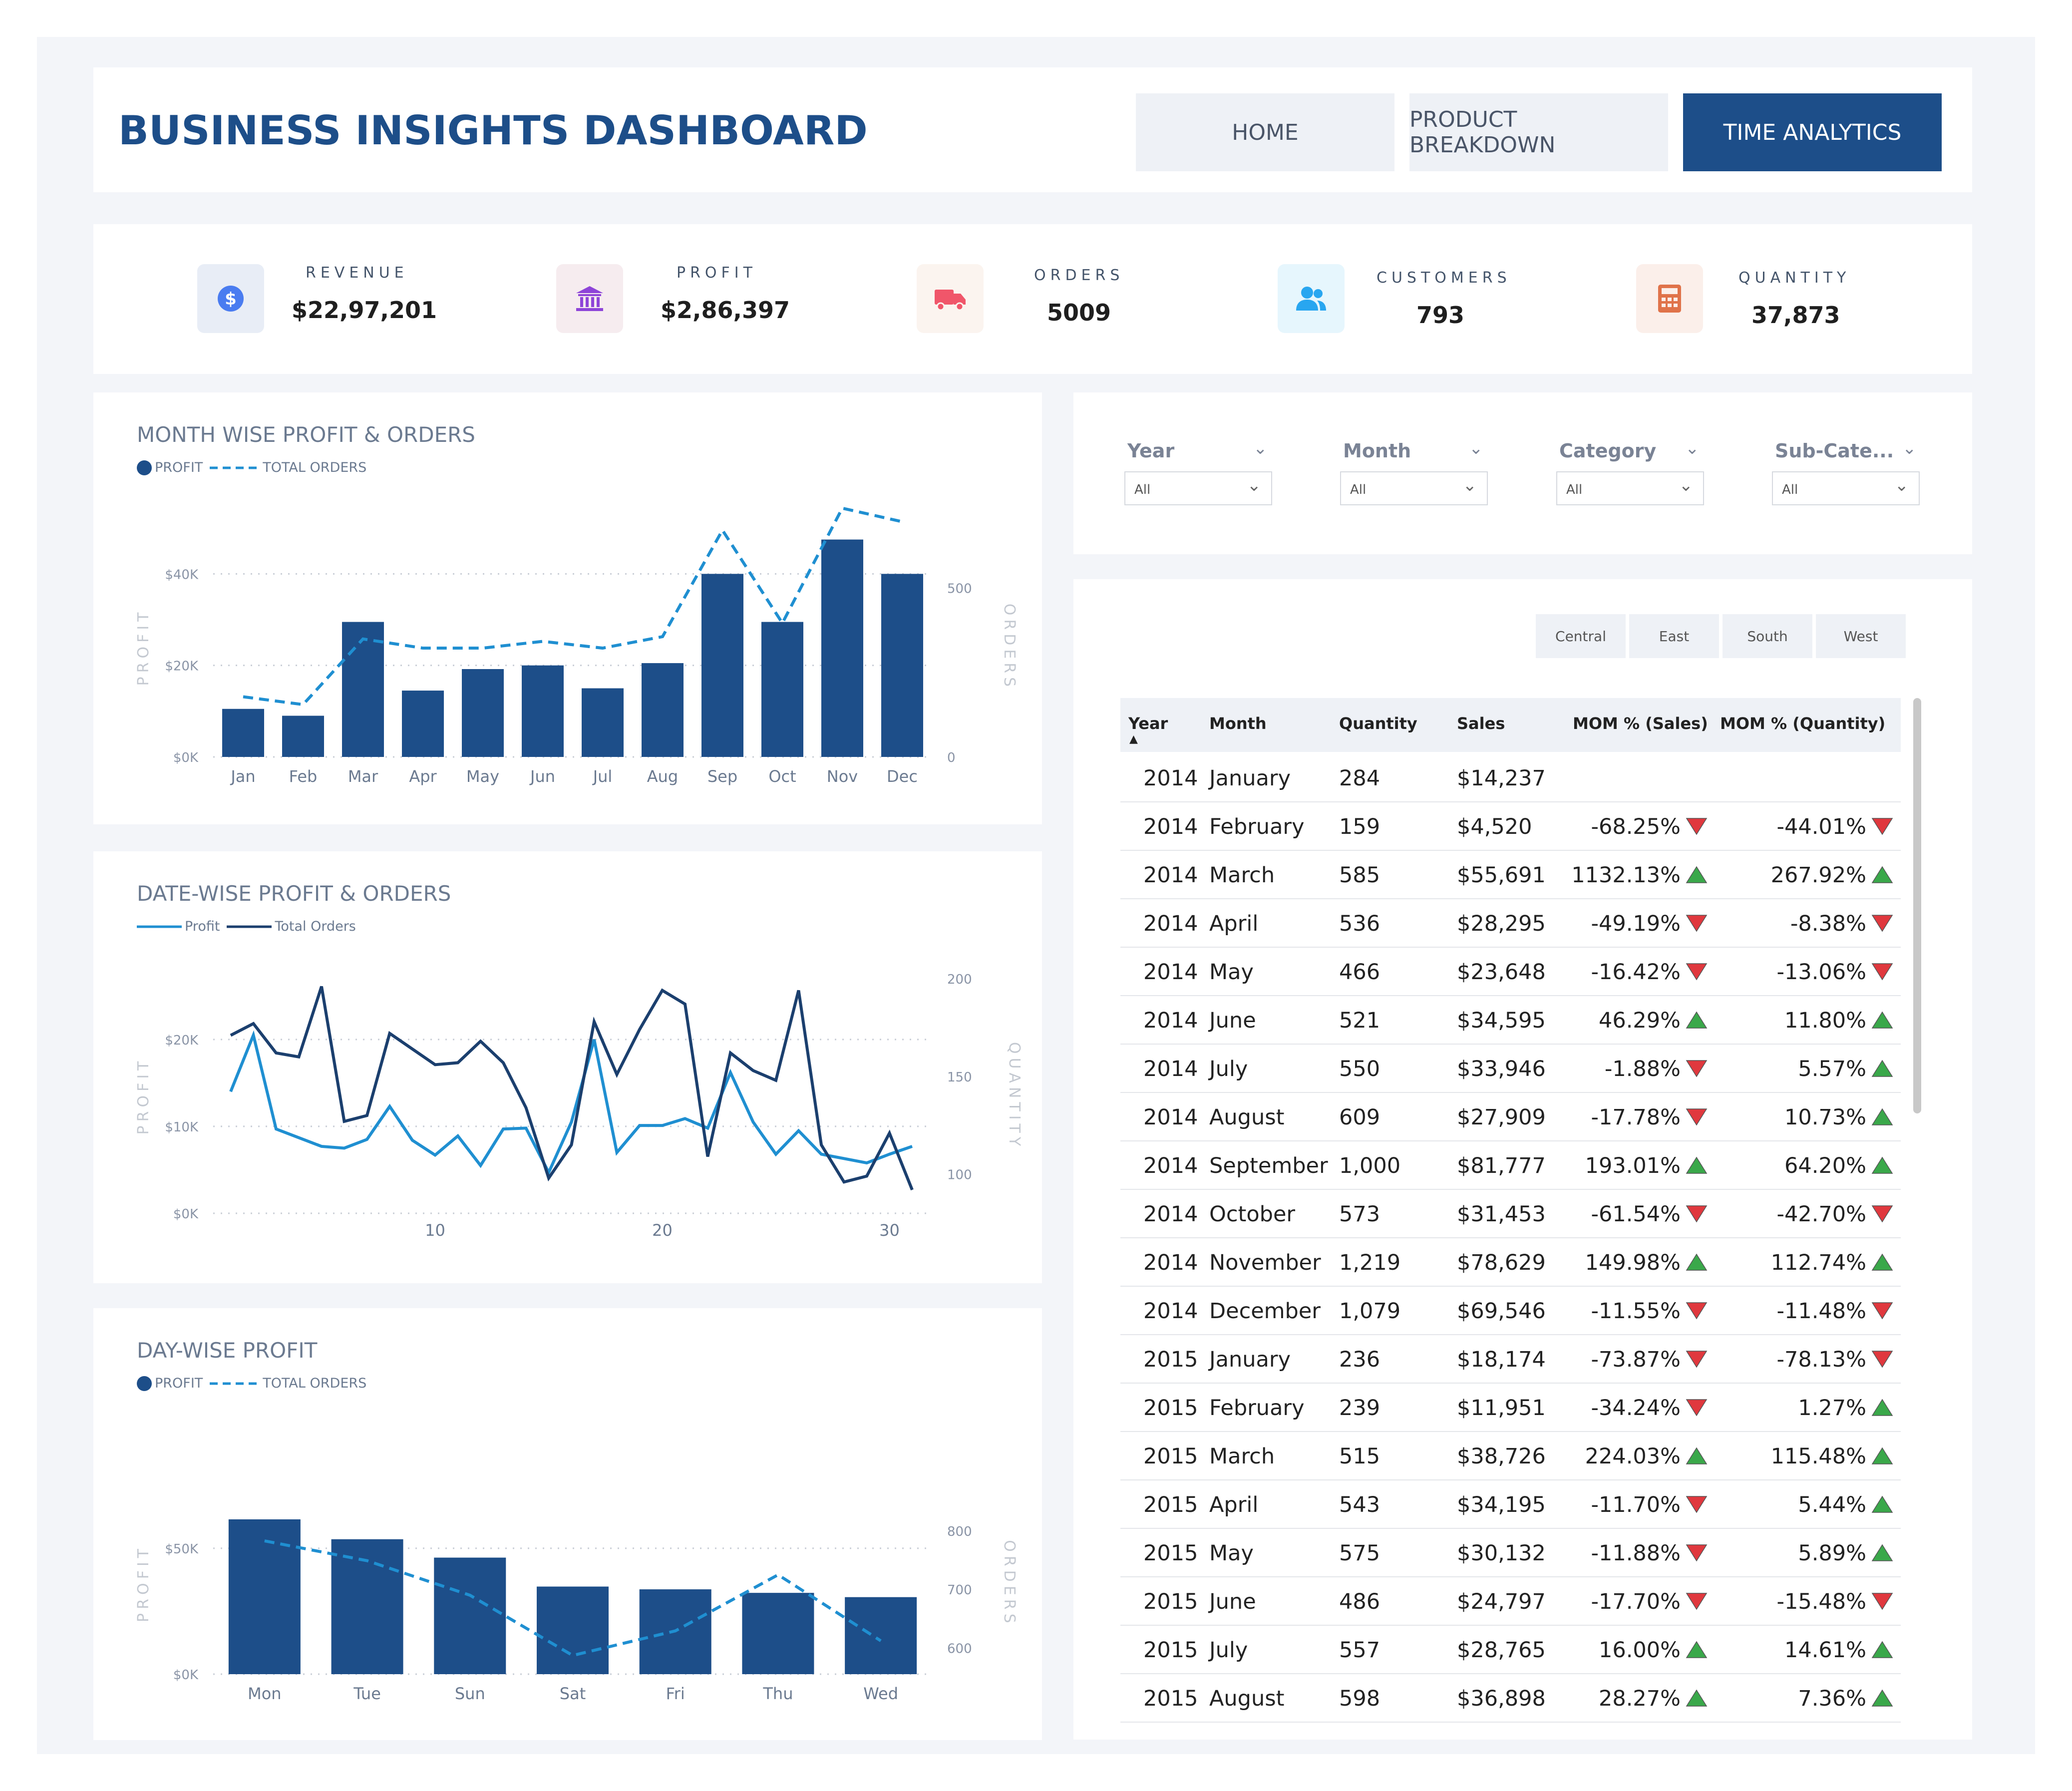  What do you see at coordinates (1414, 488) in the screenshot?
I see `month-dropdown: All ⌄` at bounding box center [1414, 488].